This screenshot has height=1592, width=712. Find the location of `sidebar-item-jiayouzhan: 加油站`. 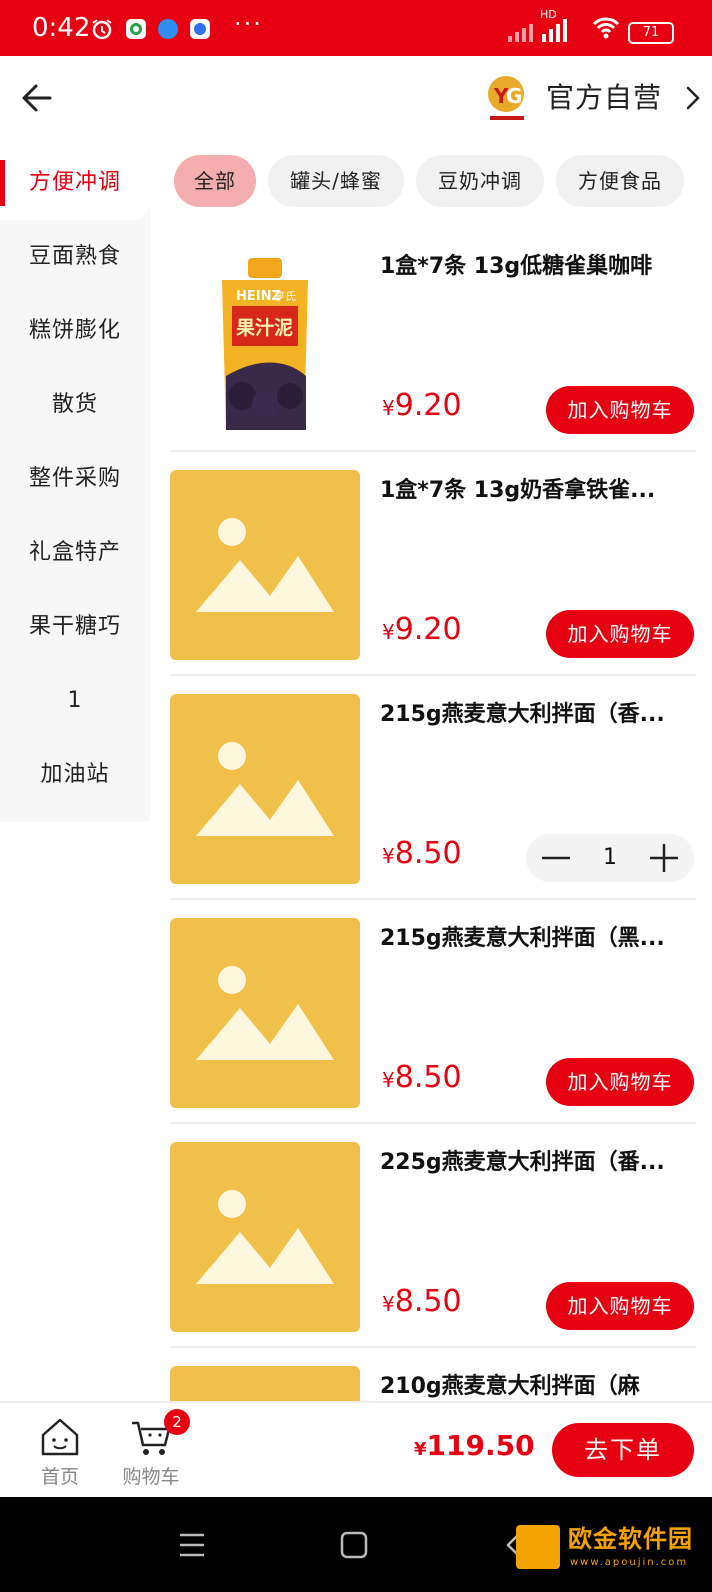

sidebar-item-jiayouzhan: 加油站 is located at coordinates (75, 775).